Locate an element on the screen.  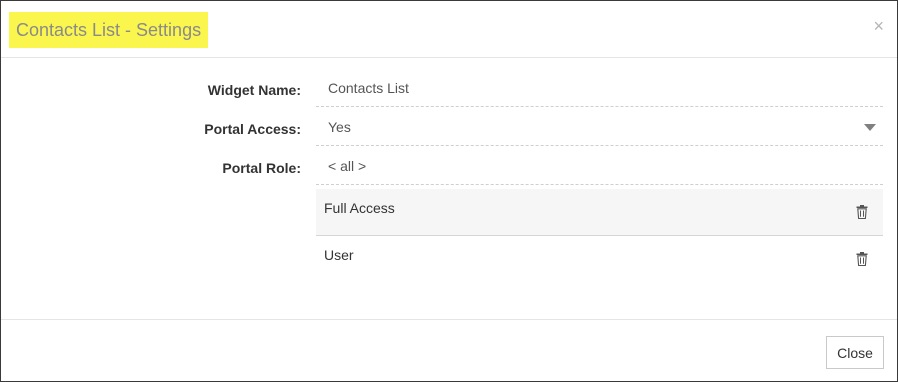
close-icon: × is located at coordinates (878, 26).